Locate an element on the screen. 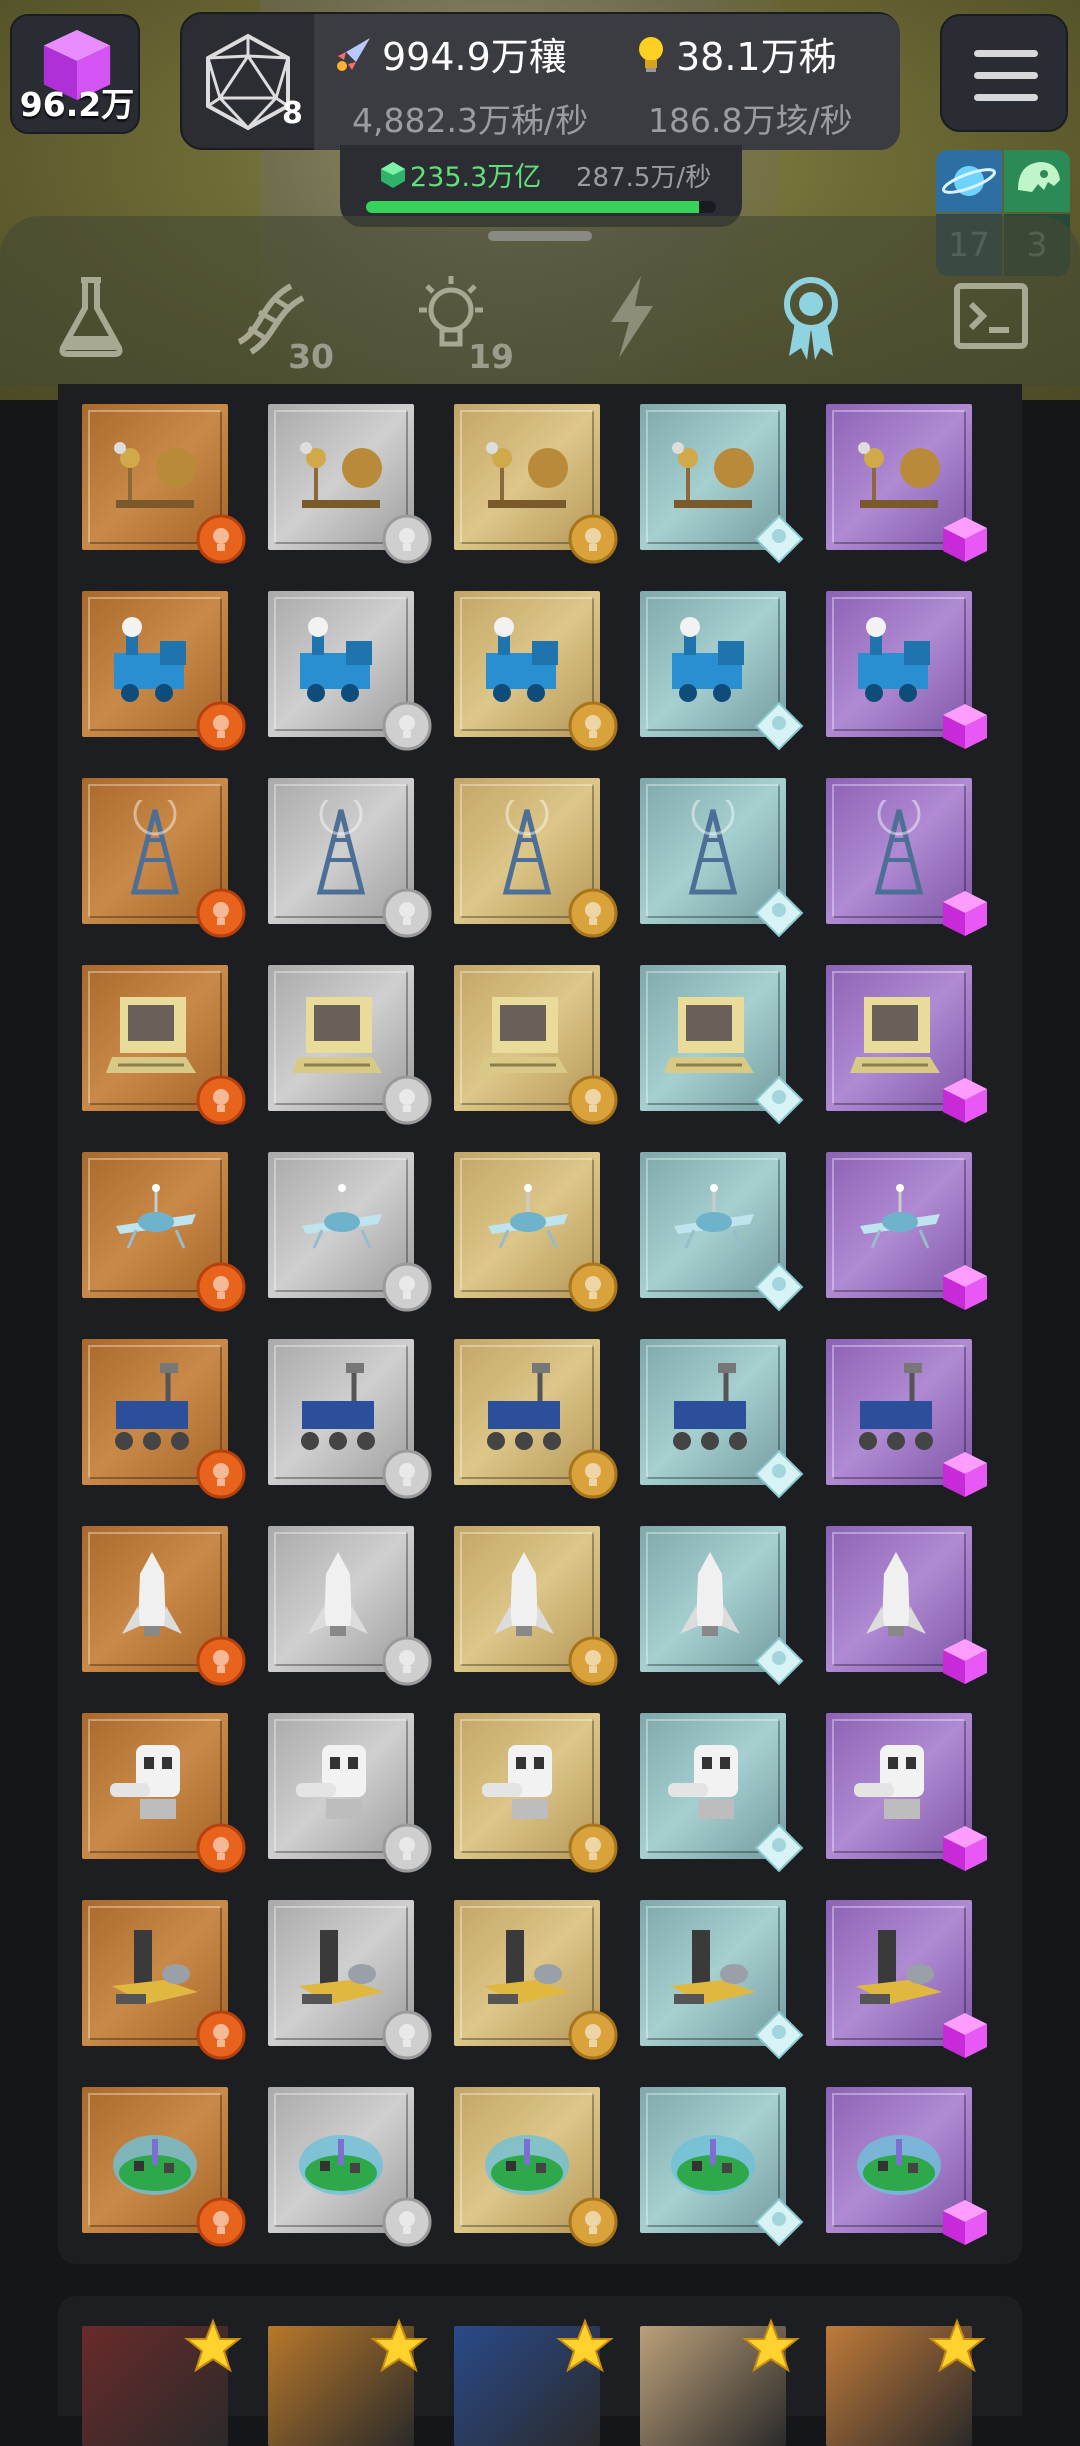 The width and height of the screenshot is (1080, 2446). tab-dna: 30 is located at coordinates (275, 319).